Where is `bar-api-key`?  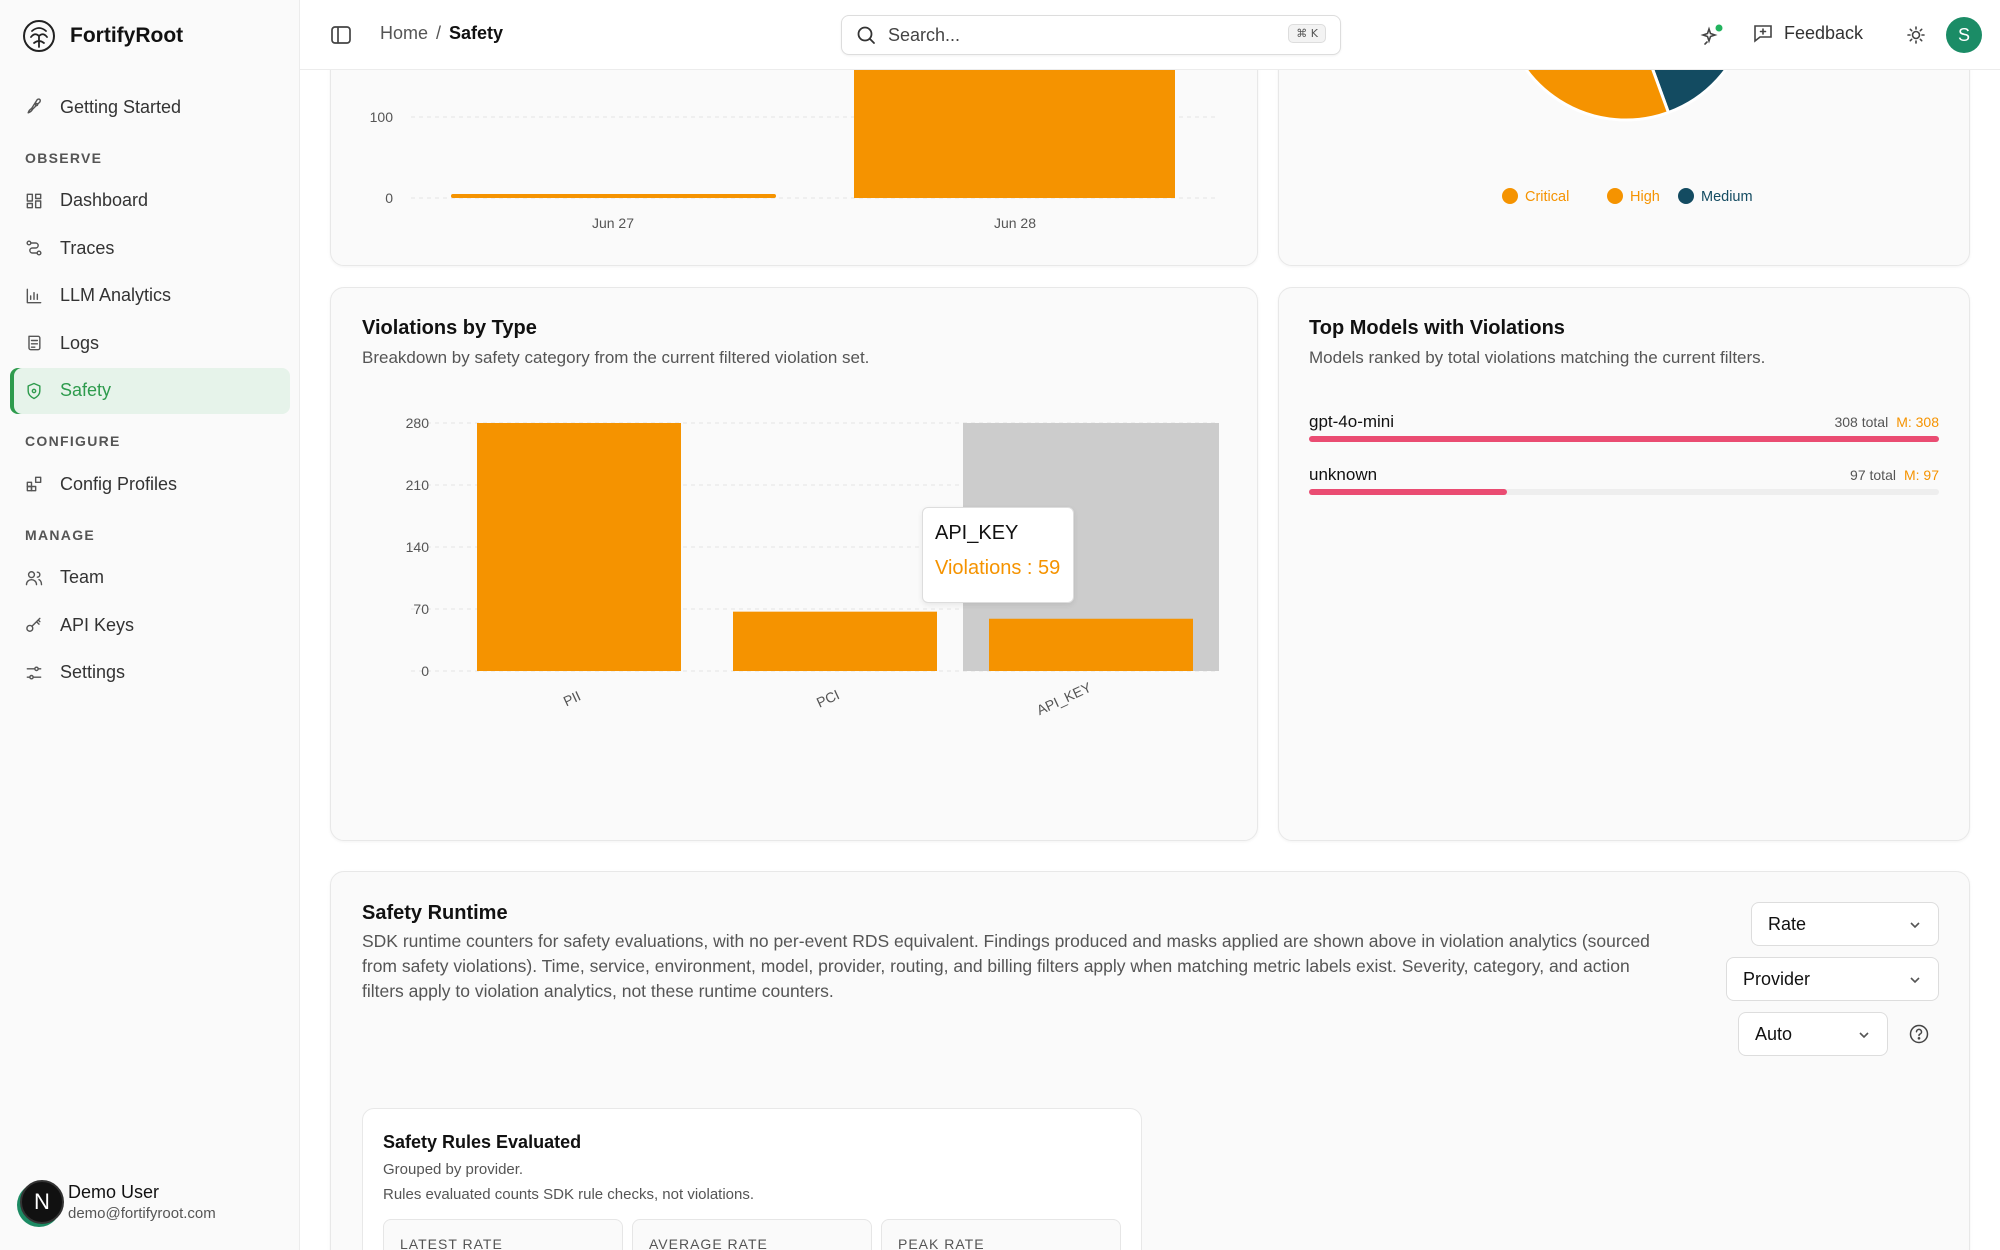
bar-api-key is located at coordinates (1091, 644).